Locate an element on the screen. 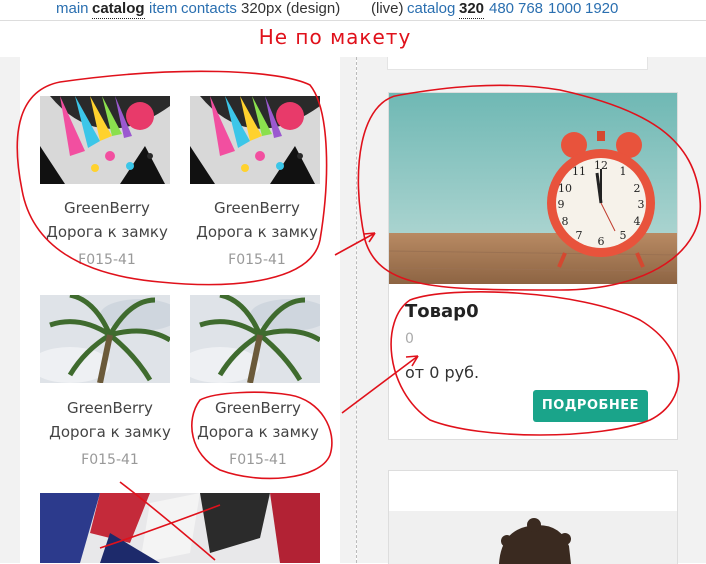 The height and width of the screenshot is (564, 706). svg-text: 11 is located at coordinates (579, 171).